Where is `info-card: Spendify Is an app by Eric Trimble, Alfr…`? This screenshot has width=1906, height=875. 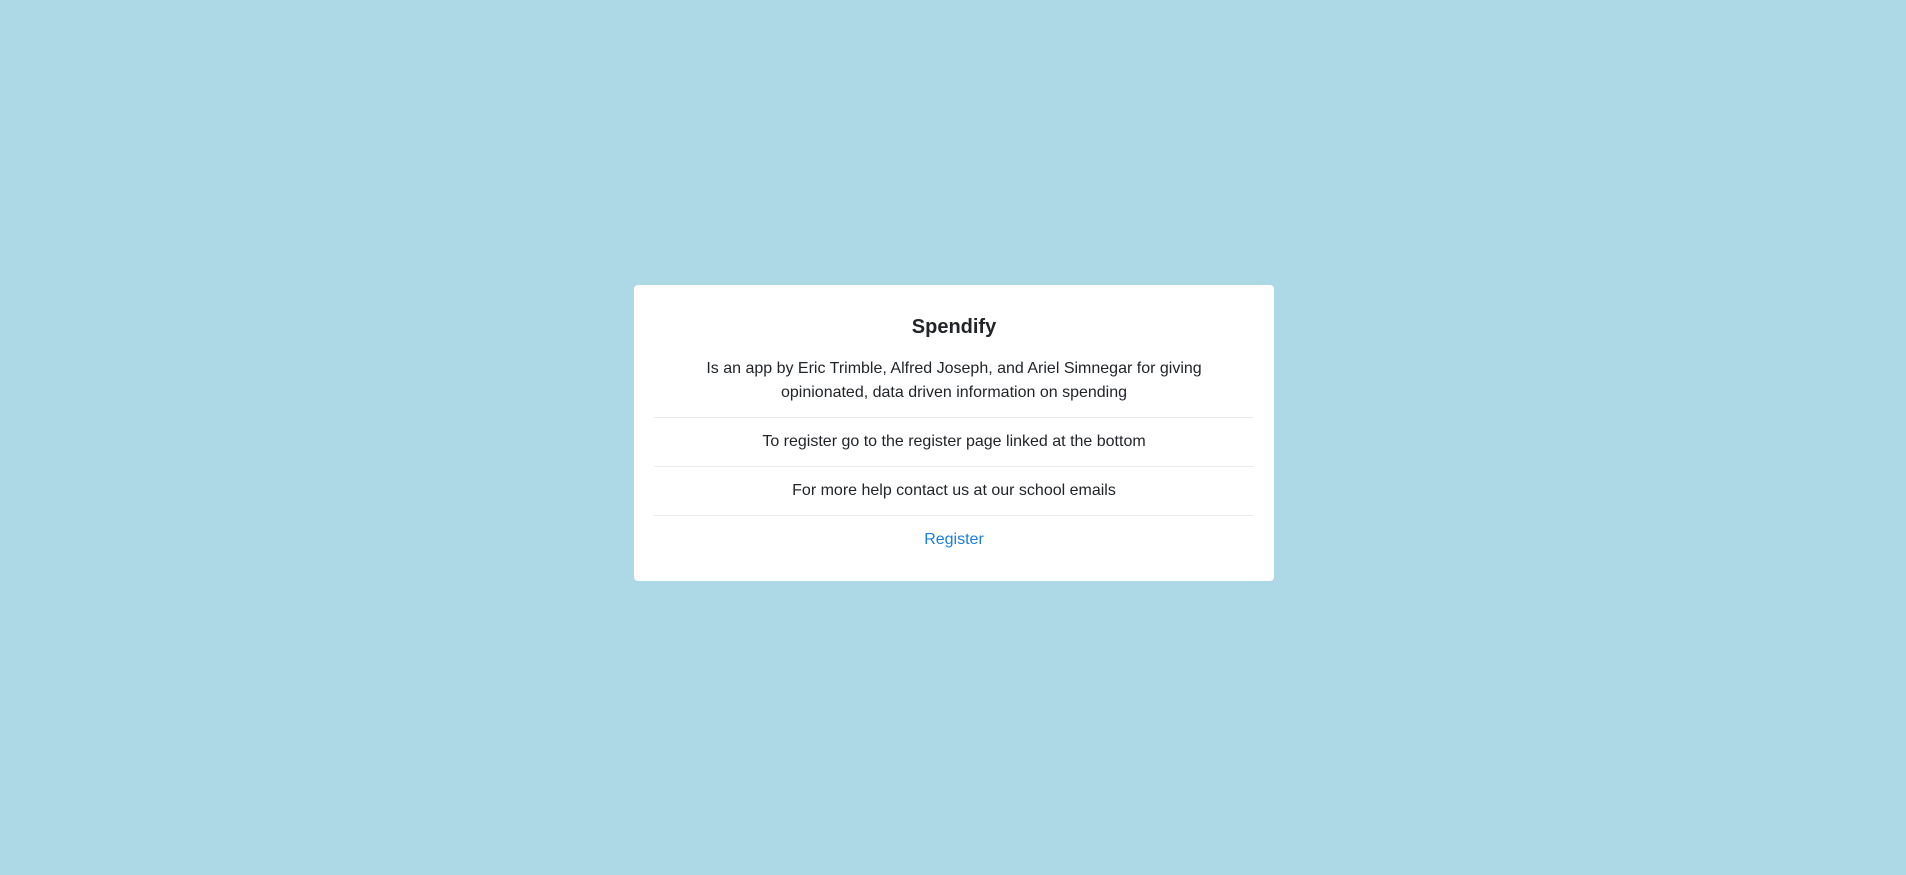
info-card: Spendify Is an app by Eric Trimble, Alfr… is located at coordinates (954, 433).